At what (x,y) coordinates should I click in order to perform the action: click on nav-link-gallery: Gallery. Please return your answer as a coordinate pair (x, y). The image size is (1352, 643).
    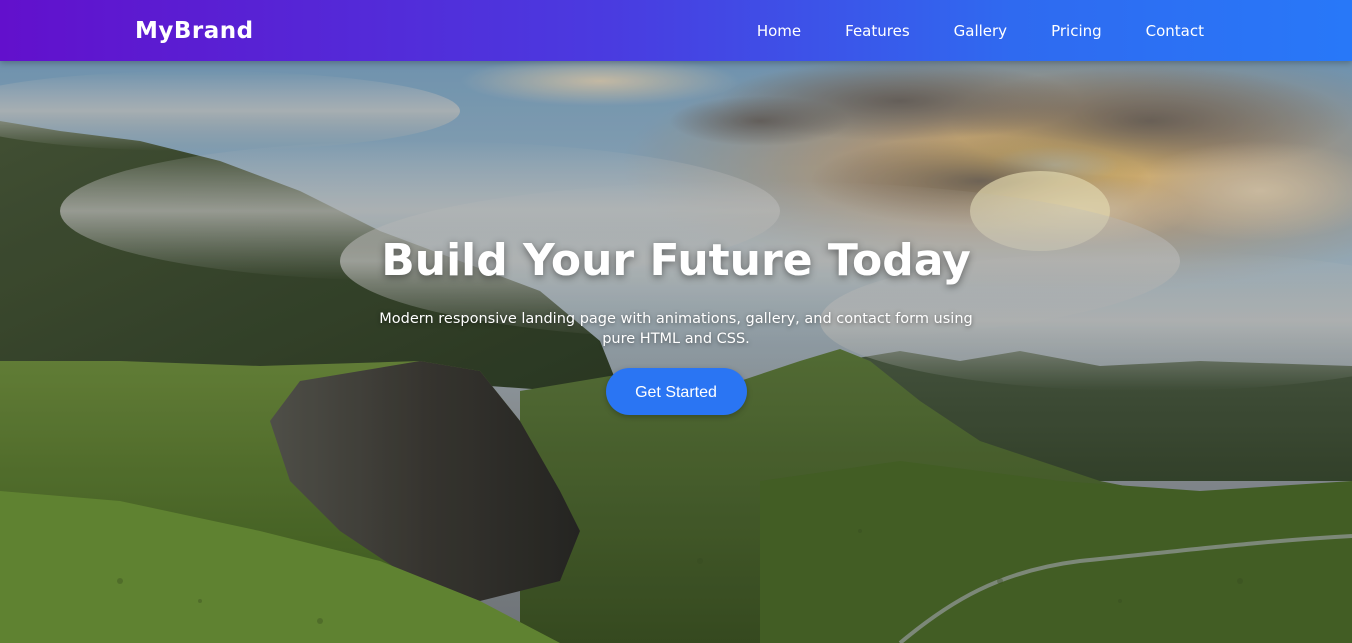
    Looking at the image, I should click on (980, 31).